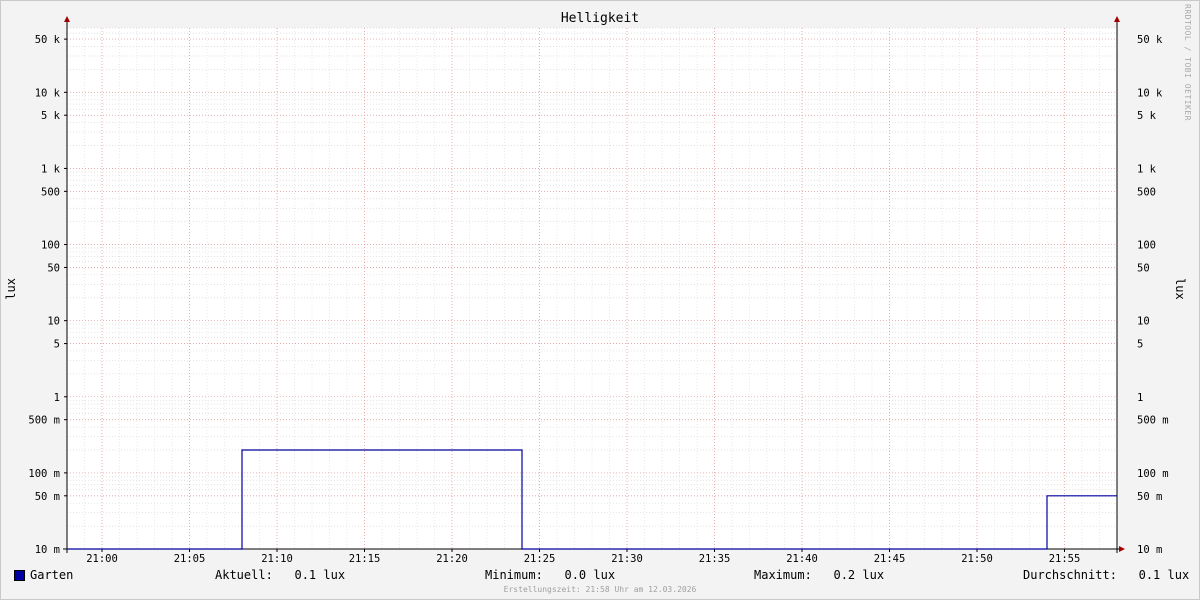 This screenshot has width=1200, height=600. What do you see at coordinates (1153, 474) in the screenshot?
I see `y-tick-label-right: 100 m` at bounding box center [1153, 474].